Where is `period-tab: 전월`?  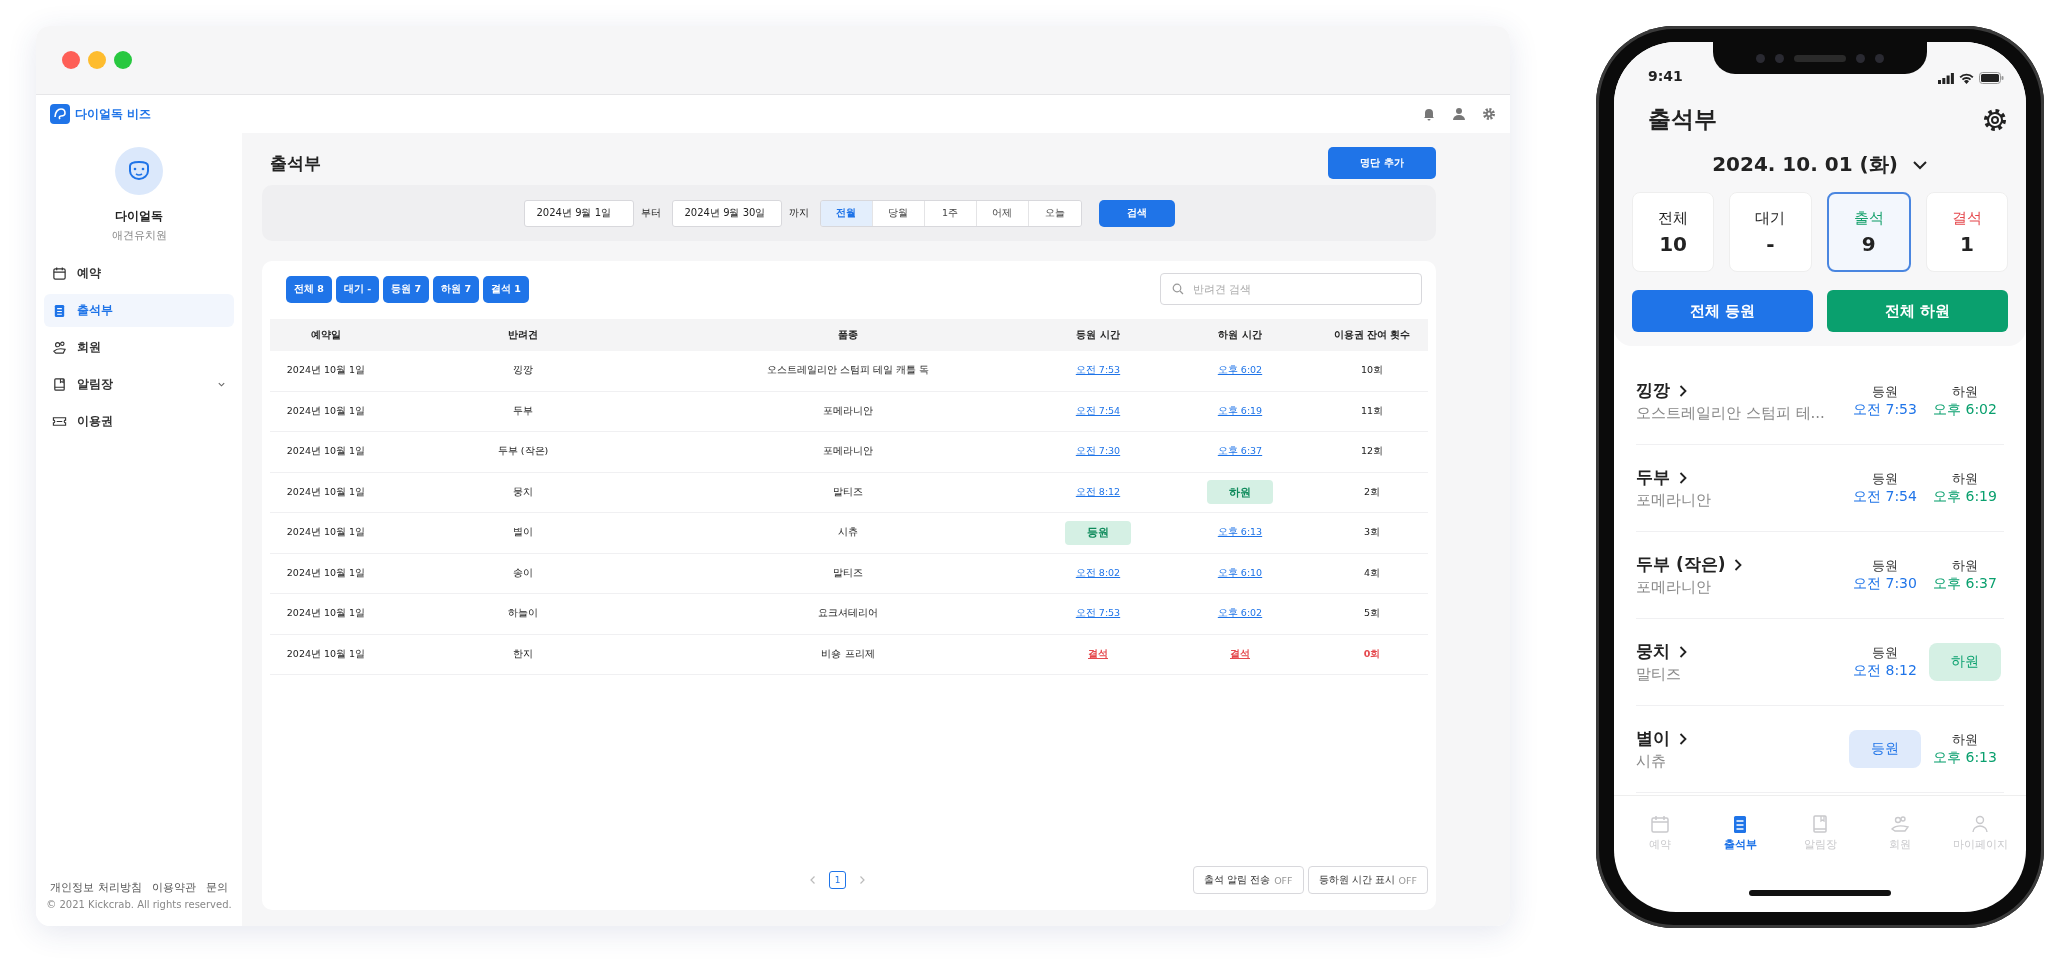 period-tab: 전월 is located at coordinates (846, 213).